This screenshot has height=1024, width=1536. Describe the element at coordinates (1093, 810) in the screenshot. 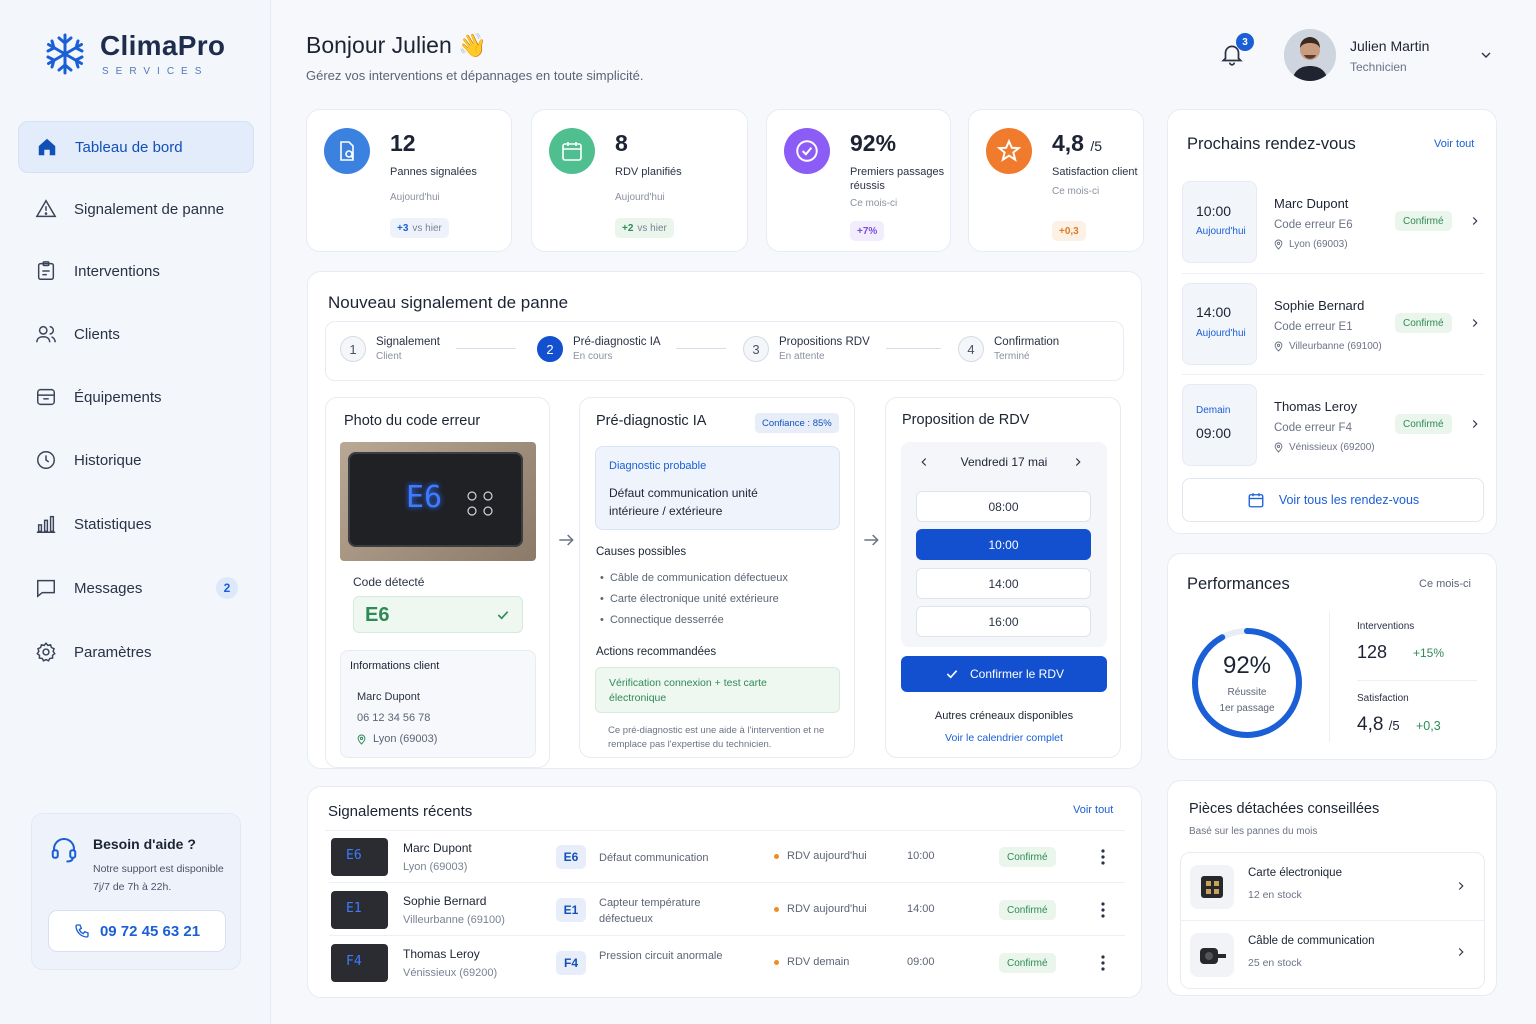

I see `recent-see-all-link: Voir tout` at that location.